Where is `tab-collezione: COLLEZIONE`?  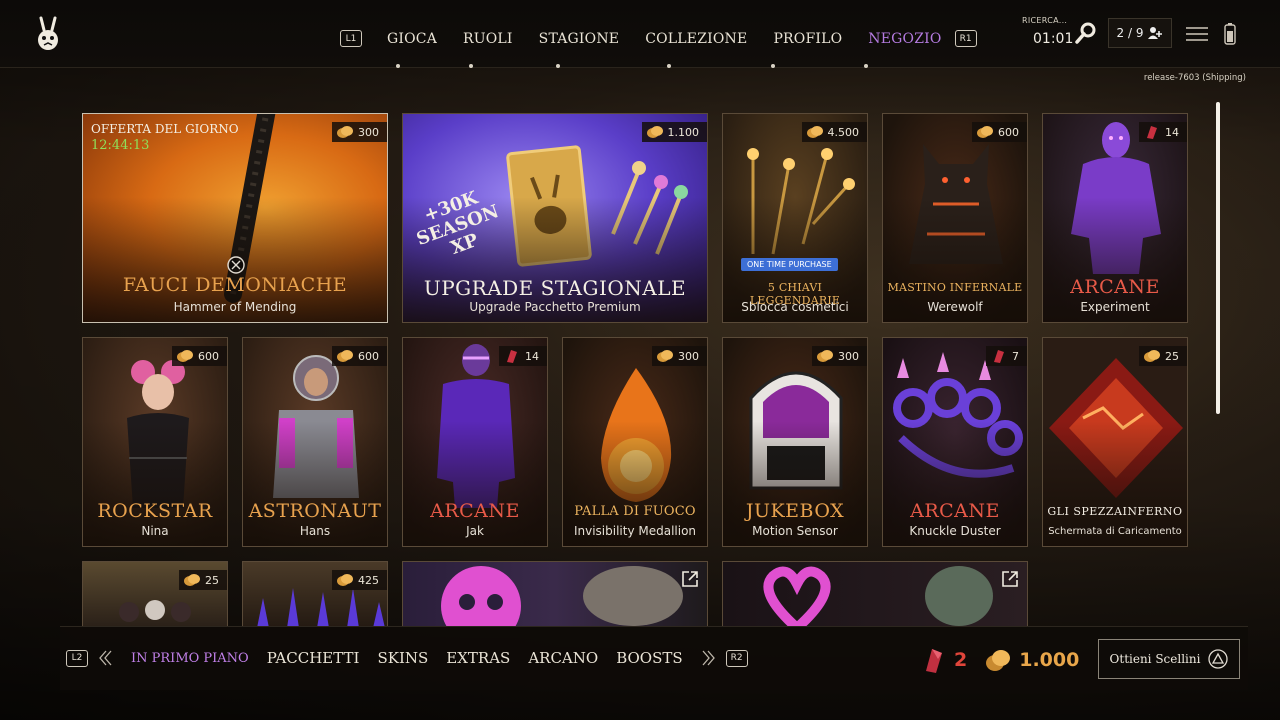
tab-collezione: COLLEZIONE is located at coordinates (696, 39).